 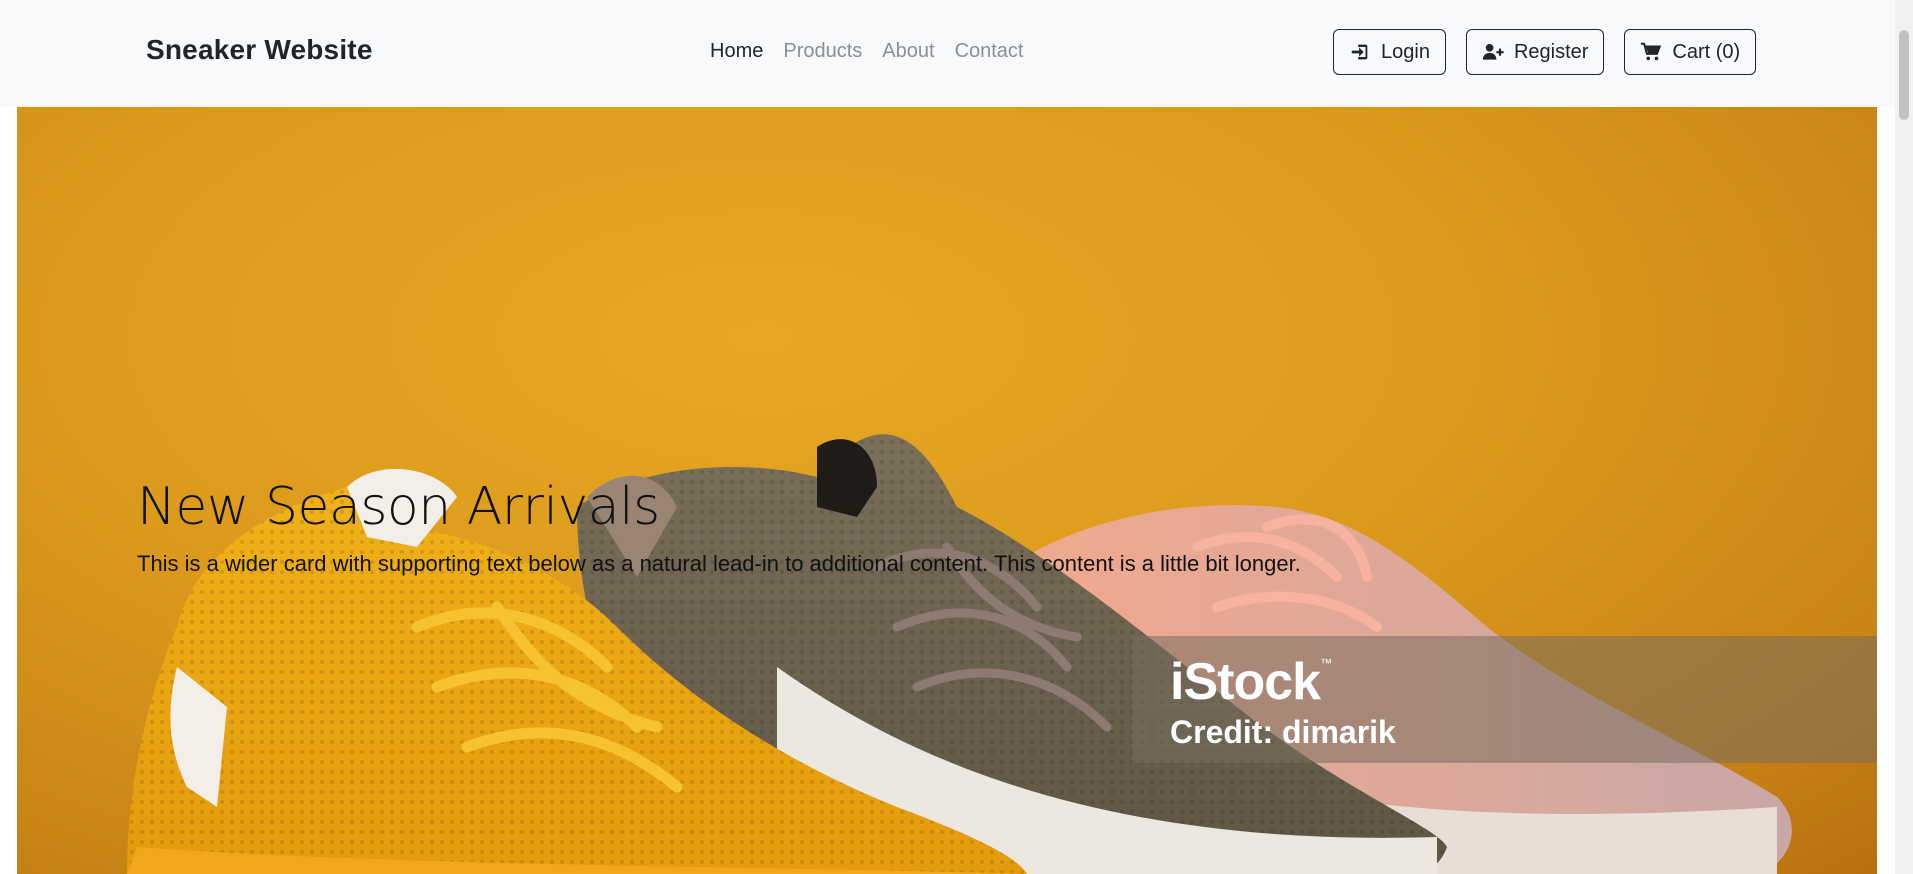 What do you see at coordinates (1360, 52) in the screenshot?
I see `sign-in-icon` at bounding box center [1360, 52].